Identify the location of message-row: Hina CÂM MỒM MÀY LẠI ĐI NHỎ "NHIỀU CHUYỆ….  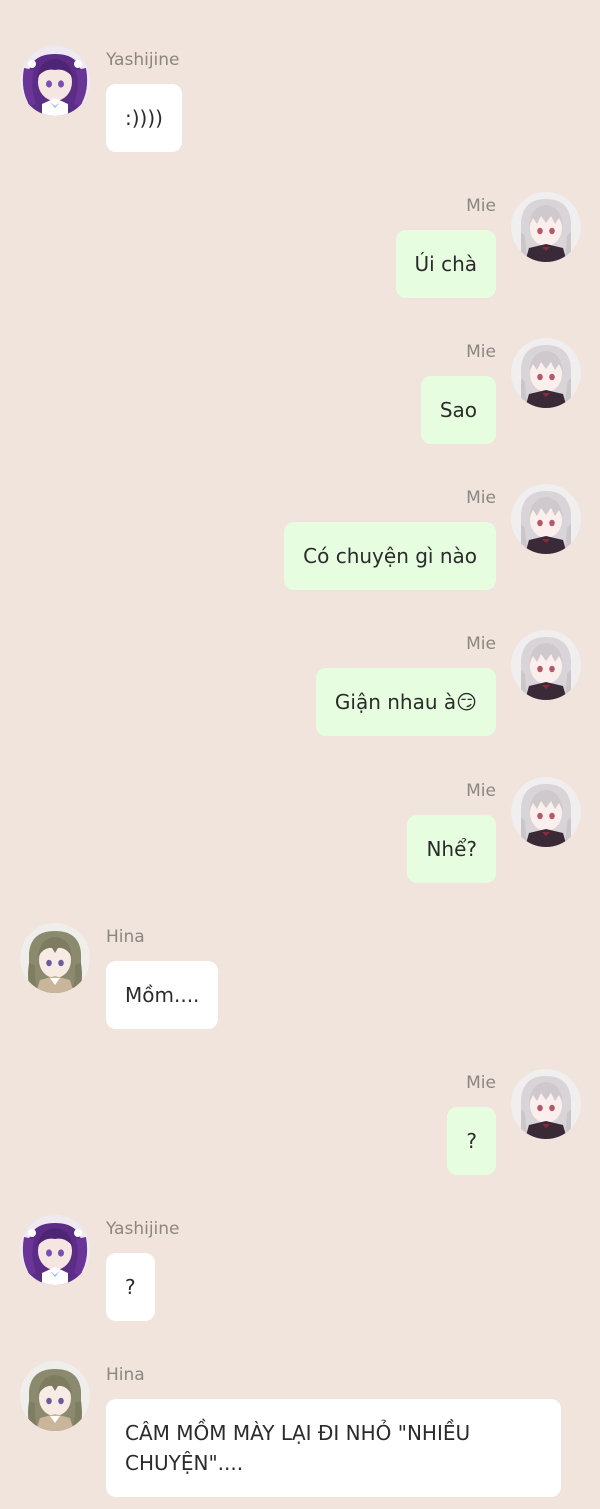
(300, 1432).